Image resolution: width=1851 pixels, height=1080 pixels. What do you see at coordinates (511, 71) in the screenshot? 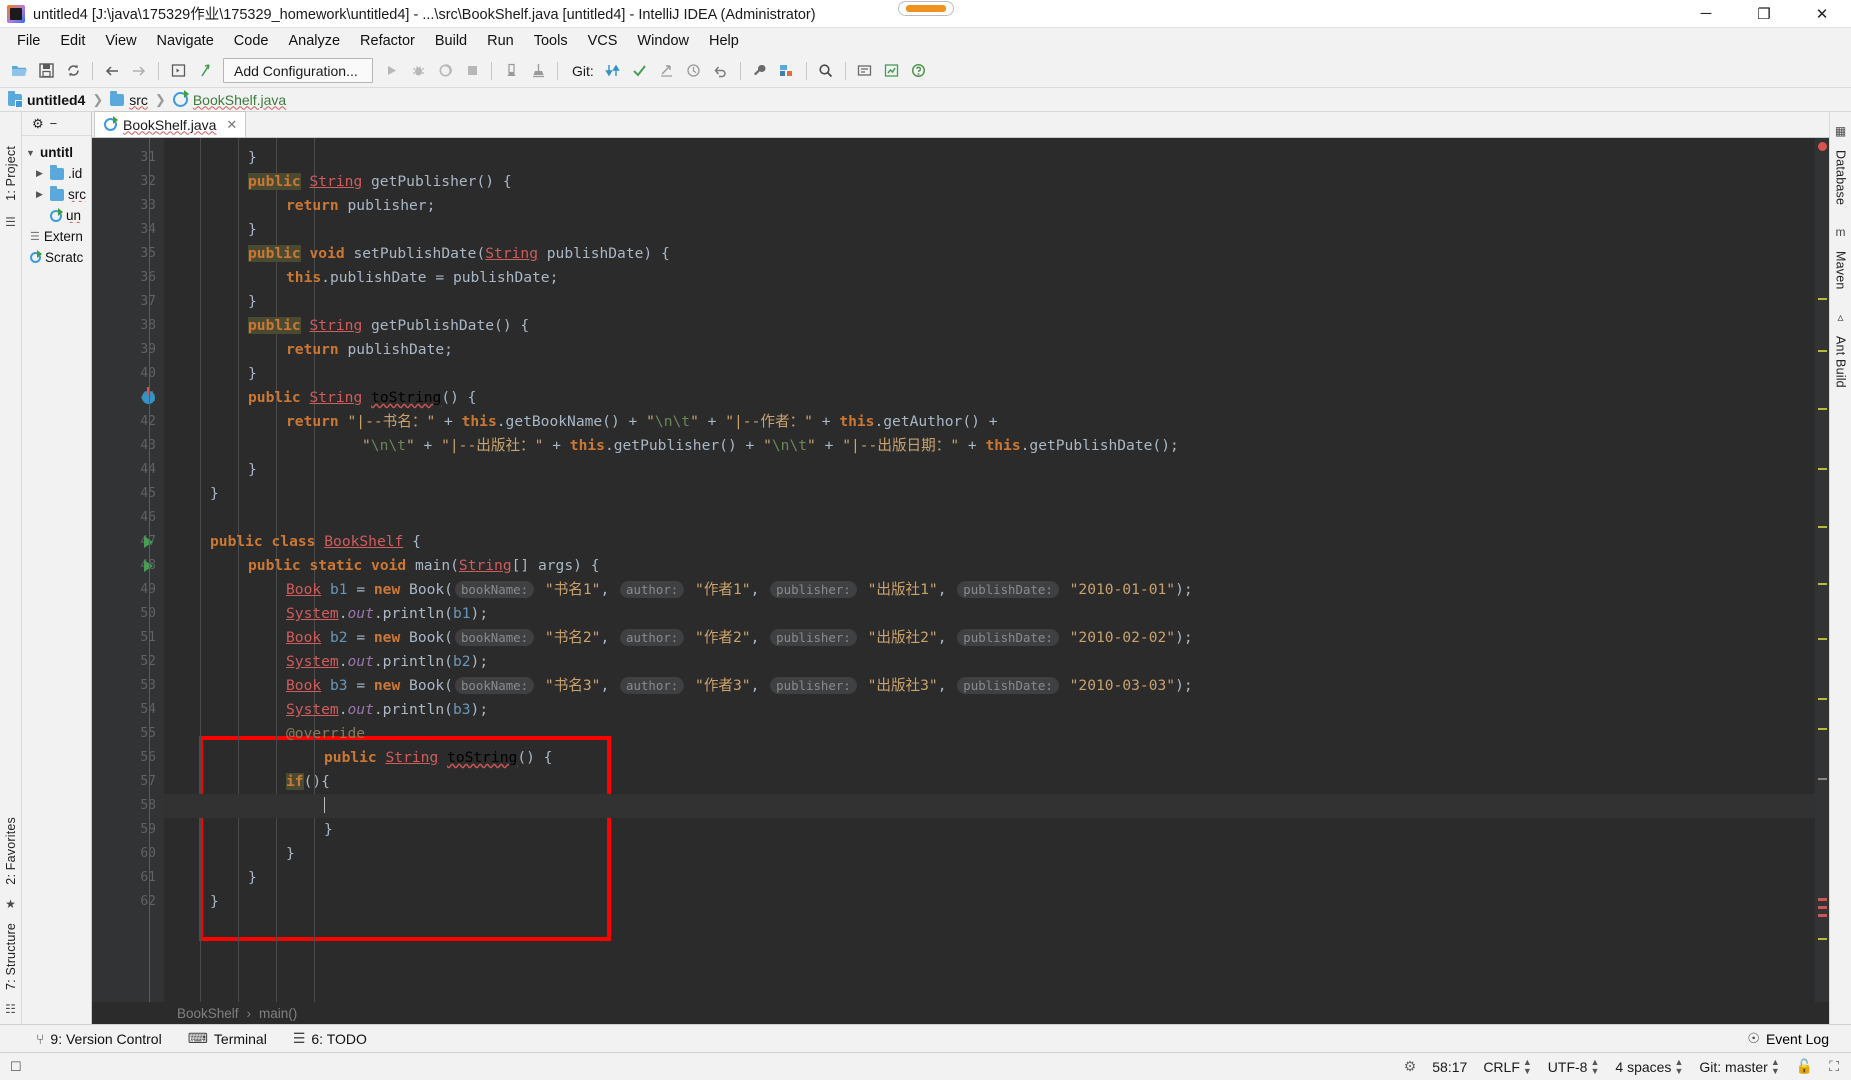
I see `profiler-icon` at bounding box center [511, 71].